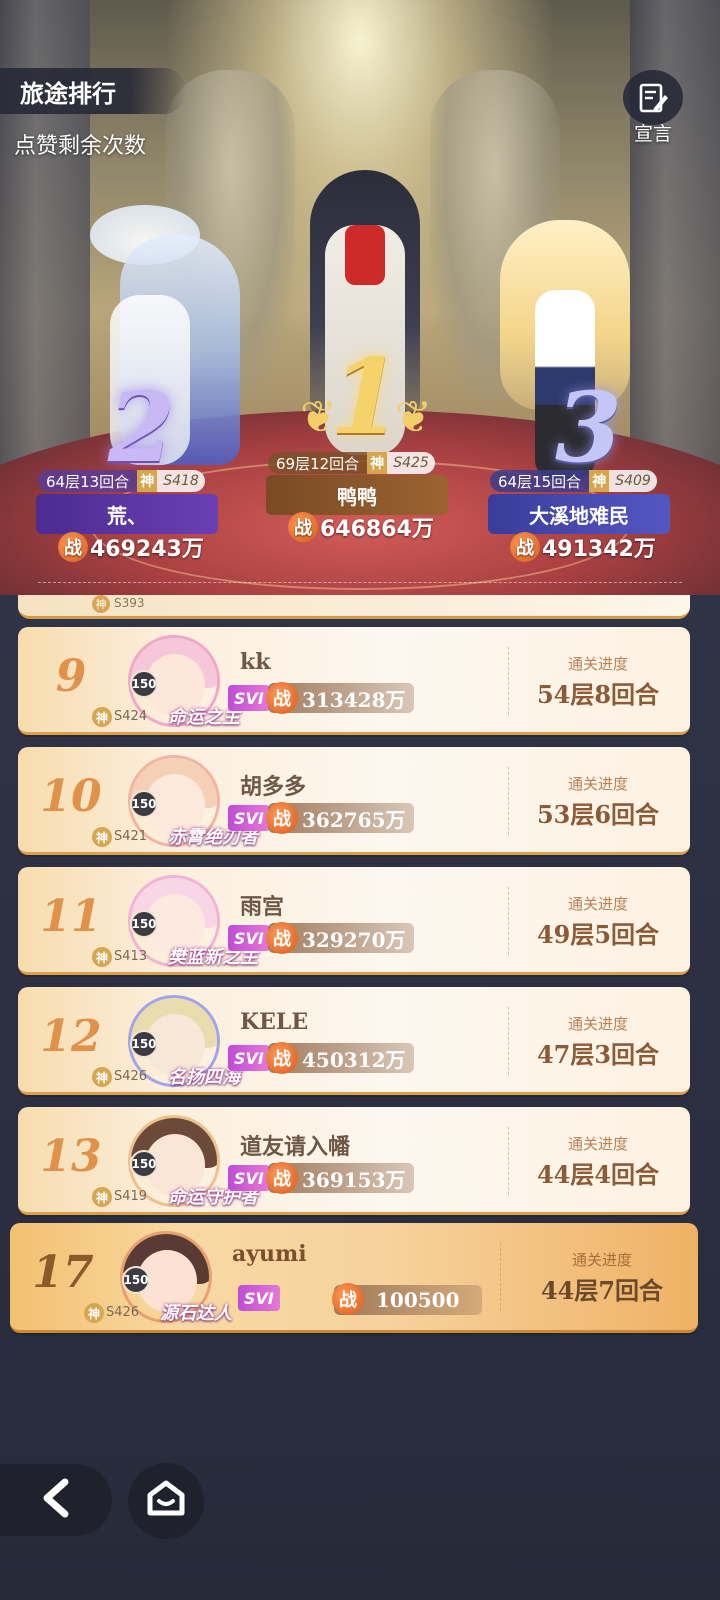  Describe the element at coordinates (598, 694) in the screenshot. I see `progress-value: 54层8回合` at that location.